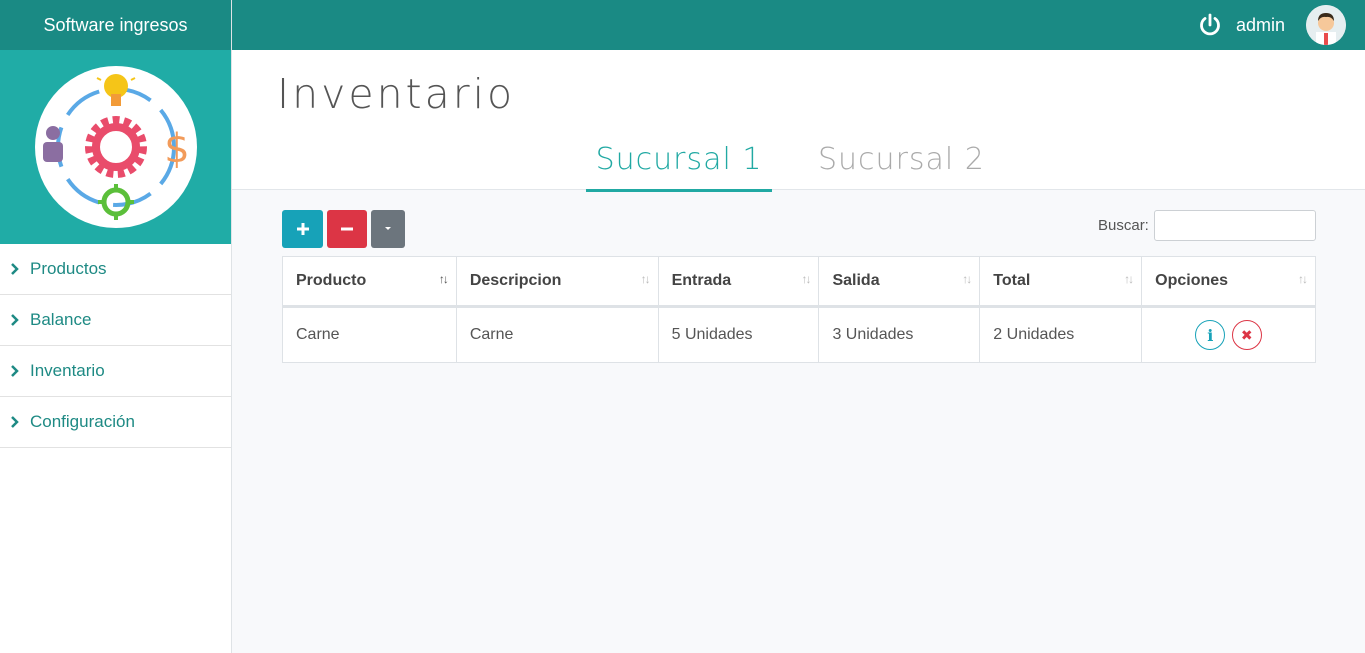 This screenshot has width=1365, height=653. I want to click on top-bar: admin, so click(798, 25).